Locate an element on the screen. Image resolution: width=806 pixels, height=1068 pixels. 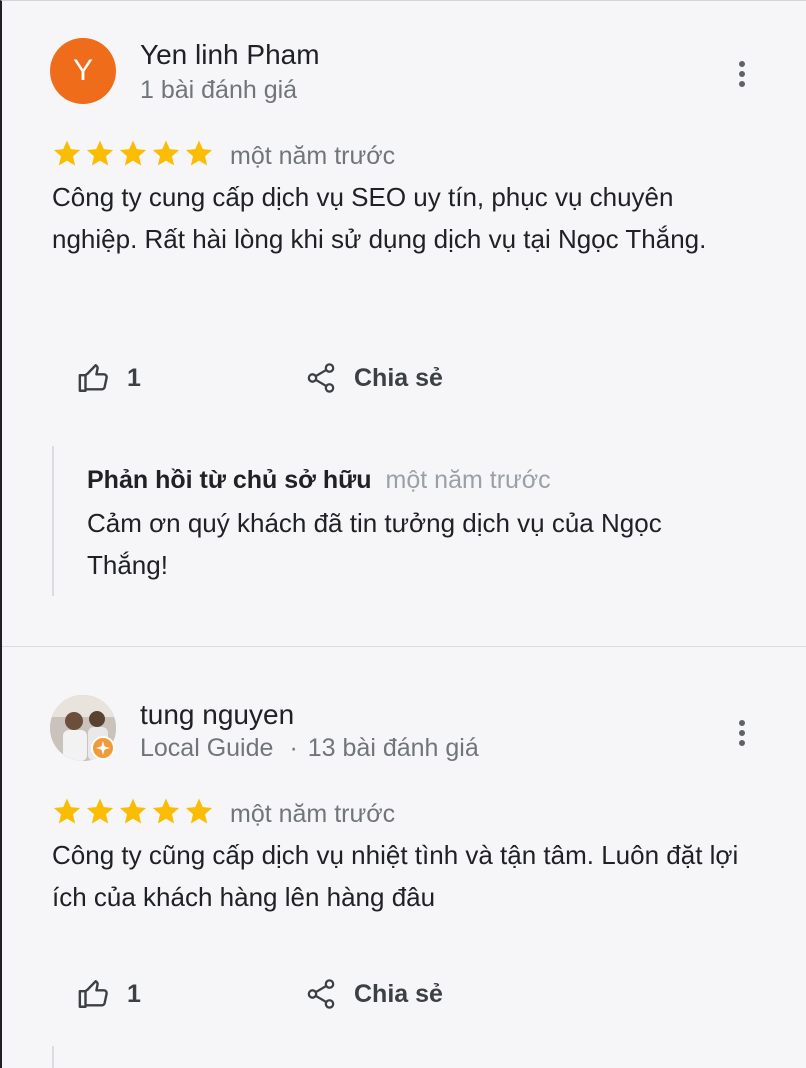
review-count: 13 bài đánh giá is located at coordinates (393, 748).